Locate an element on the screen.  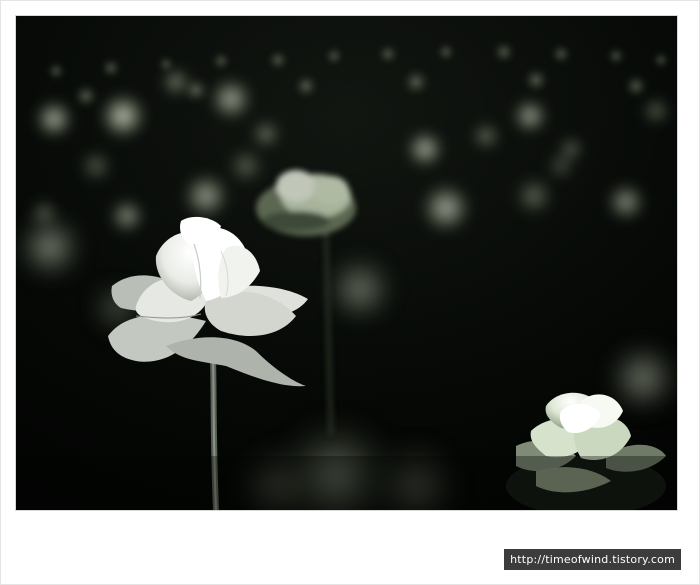
watermark-url: http://timeofwind.tistory.com is located at coordinates (592, 559).